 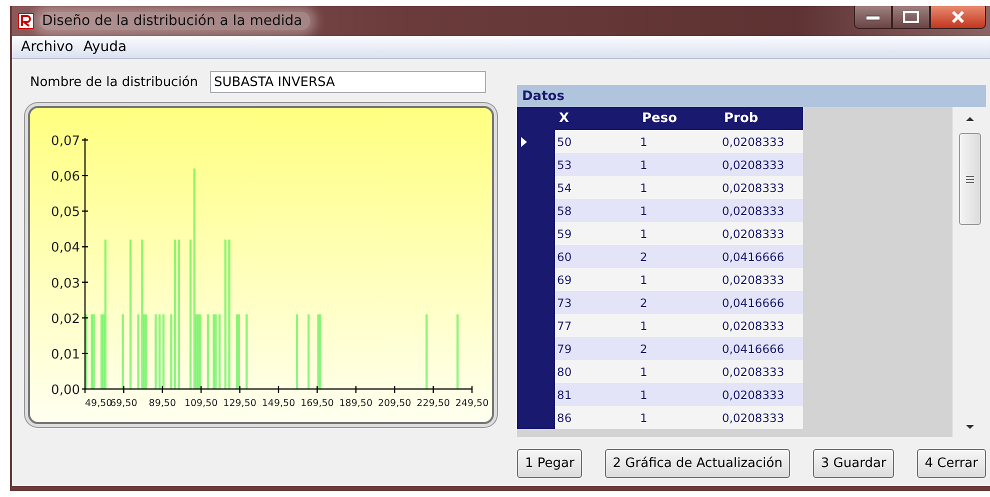 What do you see at coordinates (596, 210) in the screenshot?
I see `table-cell: 58` at bounding box center [596, 210].